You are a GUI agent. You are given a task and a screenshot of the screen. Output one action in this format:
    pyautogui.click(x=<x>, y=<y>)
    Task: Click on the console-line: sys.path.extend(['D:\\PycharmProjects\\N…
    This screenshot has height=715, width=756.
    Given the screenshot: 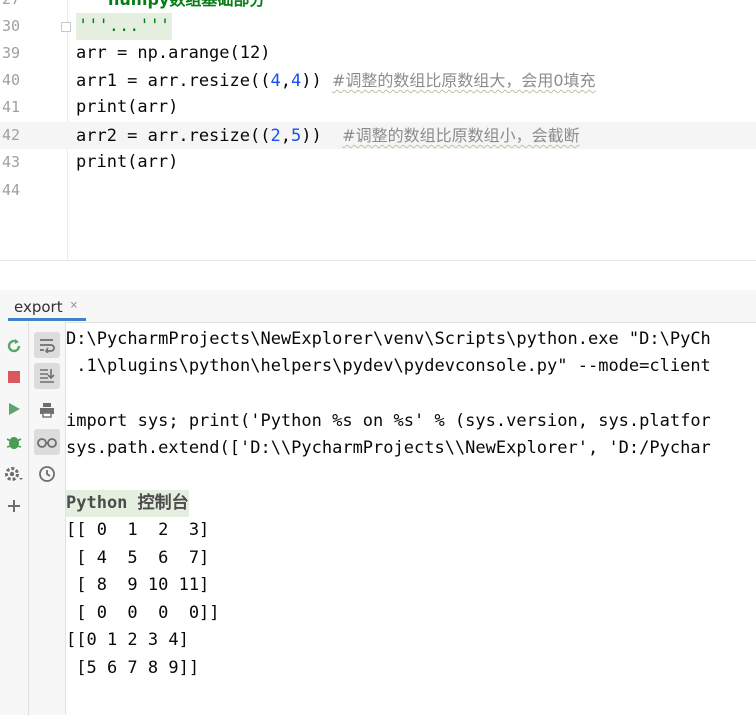 What is the action you would take?
    pyautogui.click(x=388, y=448)
    